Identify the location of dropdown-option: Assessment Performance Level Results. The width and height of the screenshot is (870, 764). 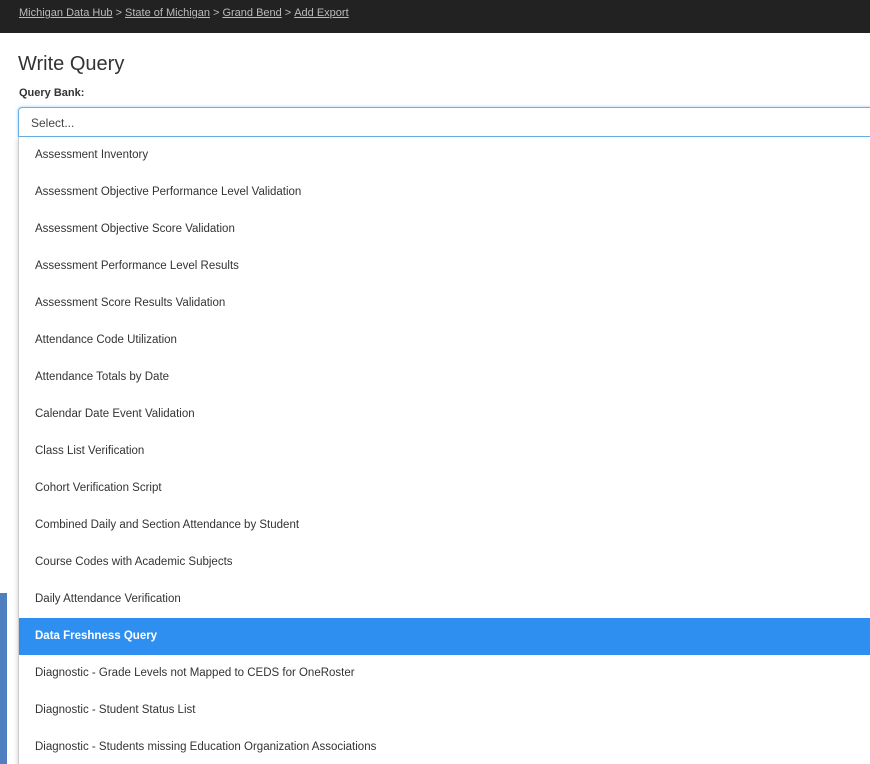
(444, 266).